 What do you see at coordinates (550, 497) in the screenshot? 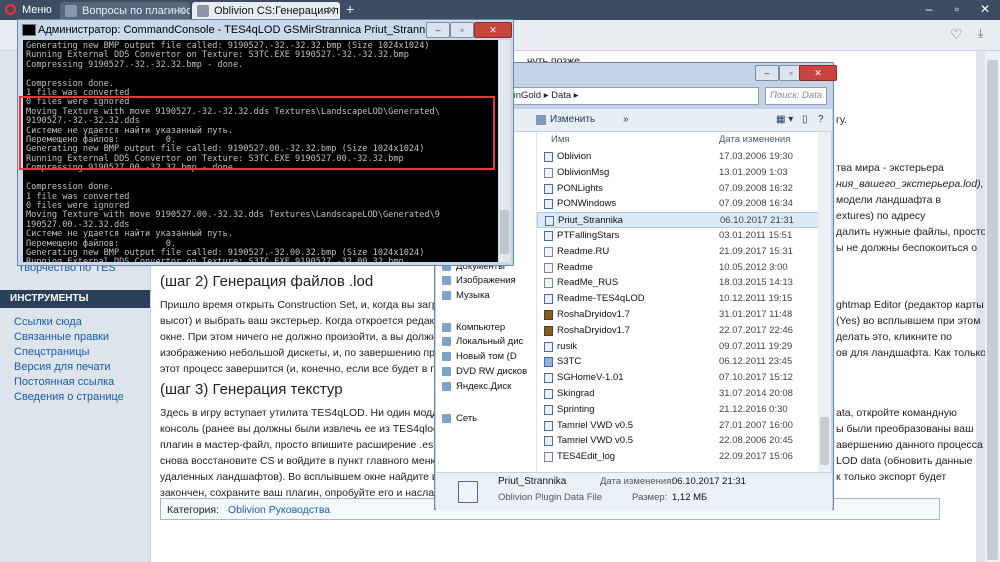
I see `details-file-type: Oblivion Plugin Data File` at bounding box center [550, 497].